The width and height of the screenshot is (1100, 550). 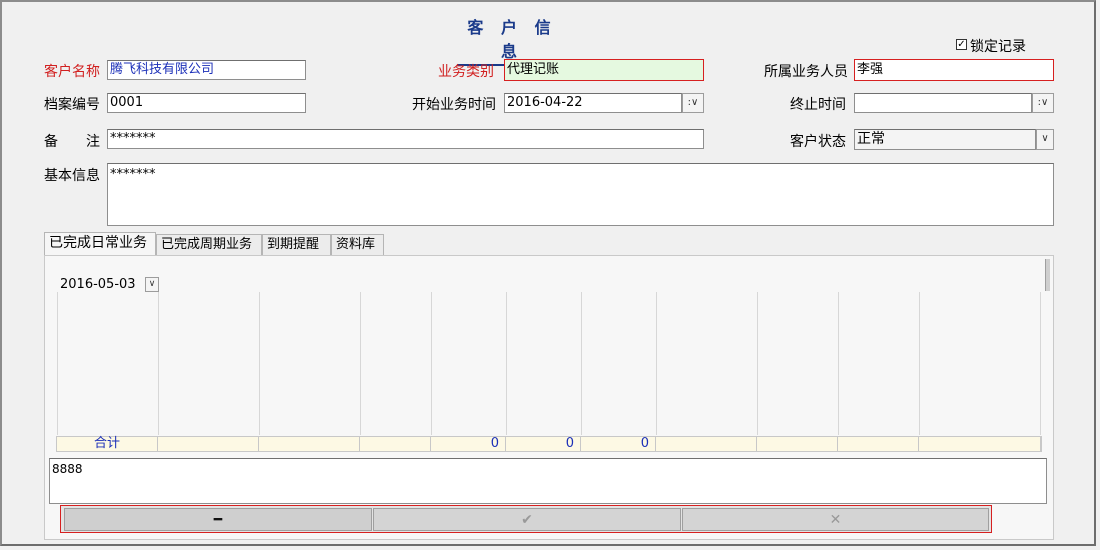 What do you see at coordinates (357, 244) in the screenshot?
I see `tab-document-library: 资料库` at bounding box center [357, 244].